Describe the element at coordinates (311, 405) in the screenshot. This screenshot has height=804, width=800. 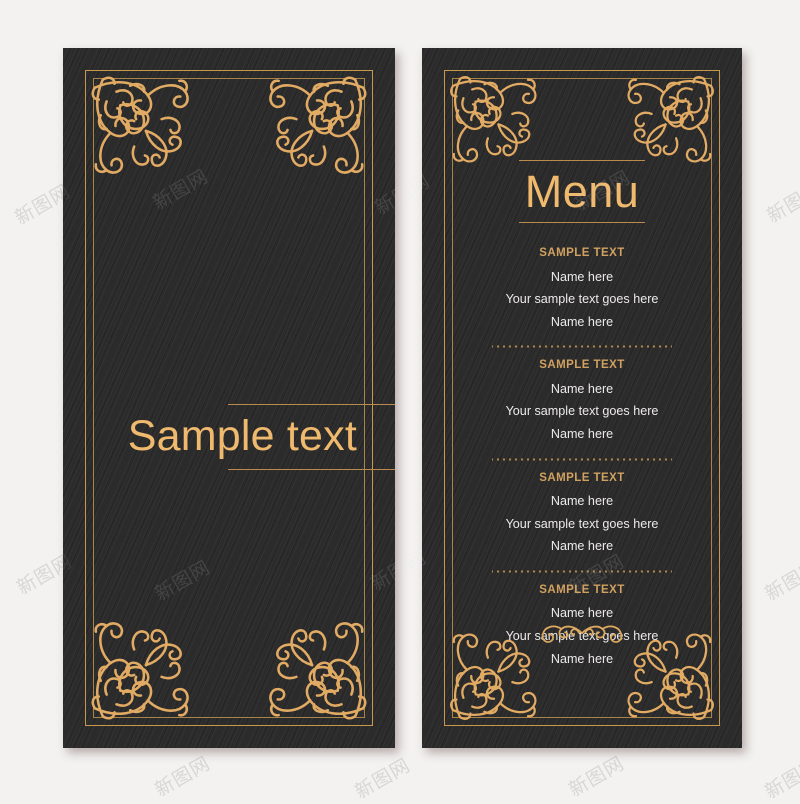
I see `cover-rule-top` at that location.